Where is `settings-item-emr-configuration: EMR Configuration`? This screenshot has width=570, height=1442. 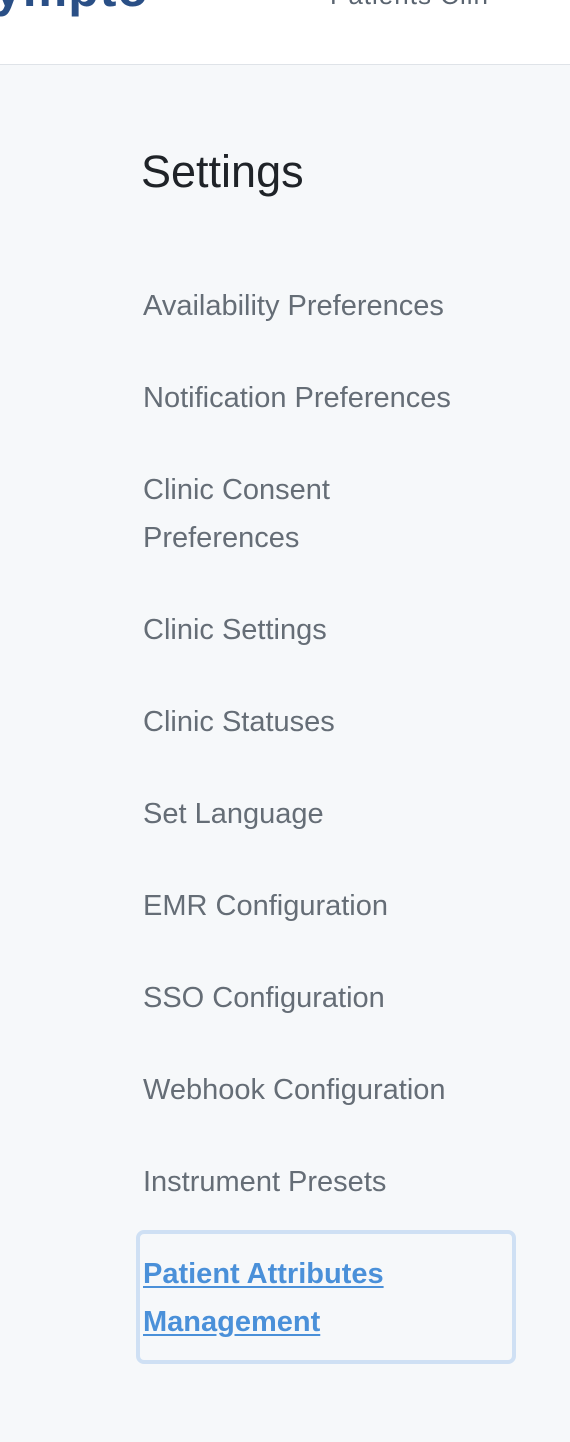 settings-item-emr-configuration: EMR Configuration is located at coordinates (323, 906).